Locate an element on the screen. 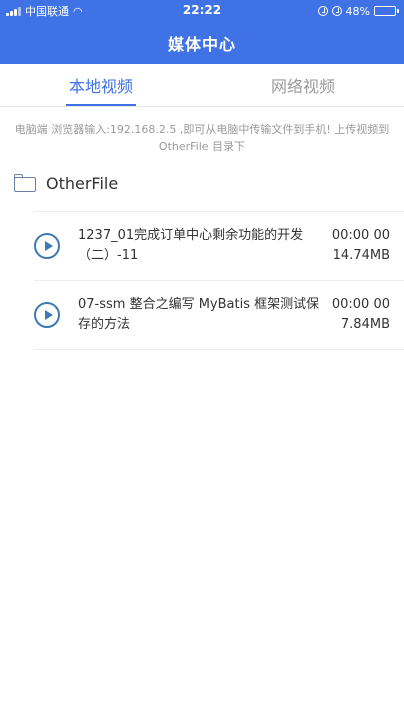  status-left: 中国联通 ◠ is located at coordinates (44, 11).